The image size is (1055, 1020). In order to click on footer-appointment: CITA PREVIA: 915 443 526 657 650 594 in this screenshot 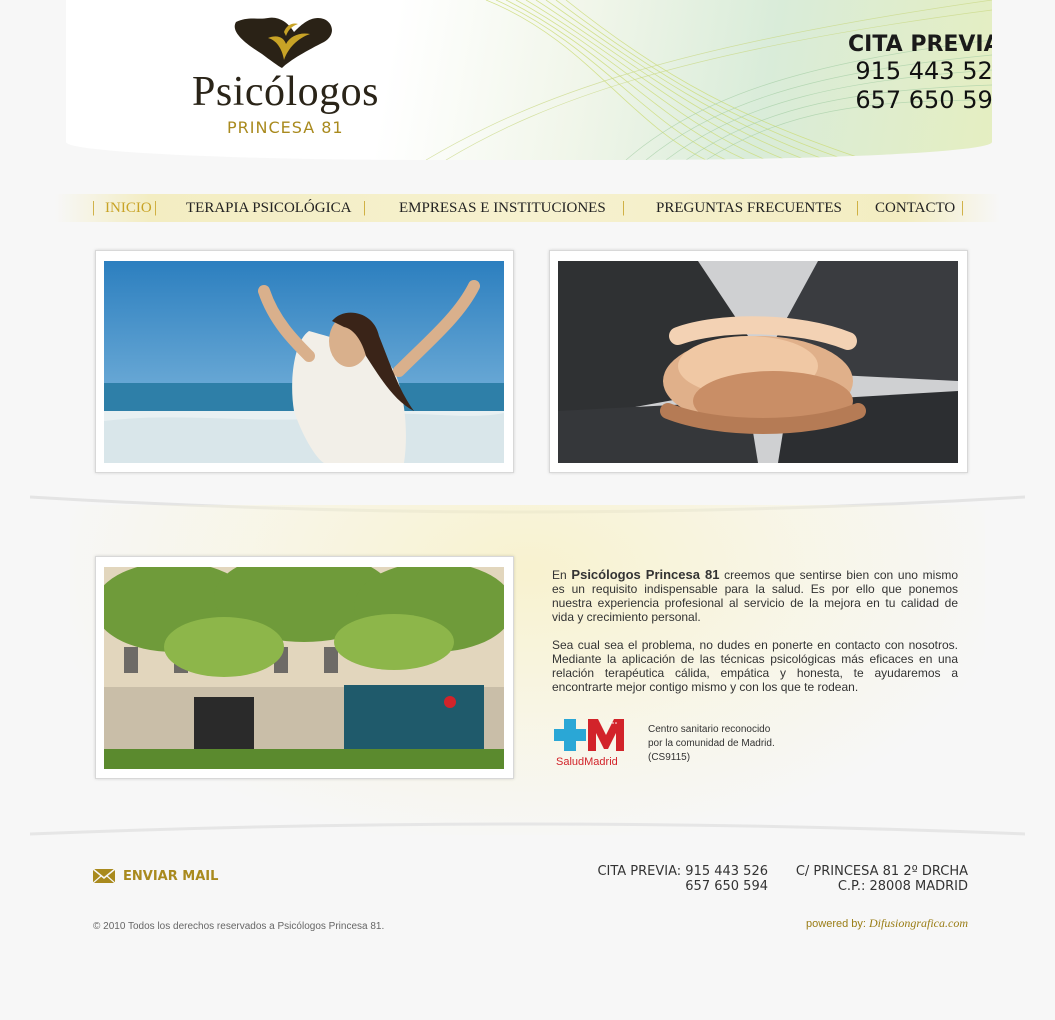, I will do `click(679, 879)`.